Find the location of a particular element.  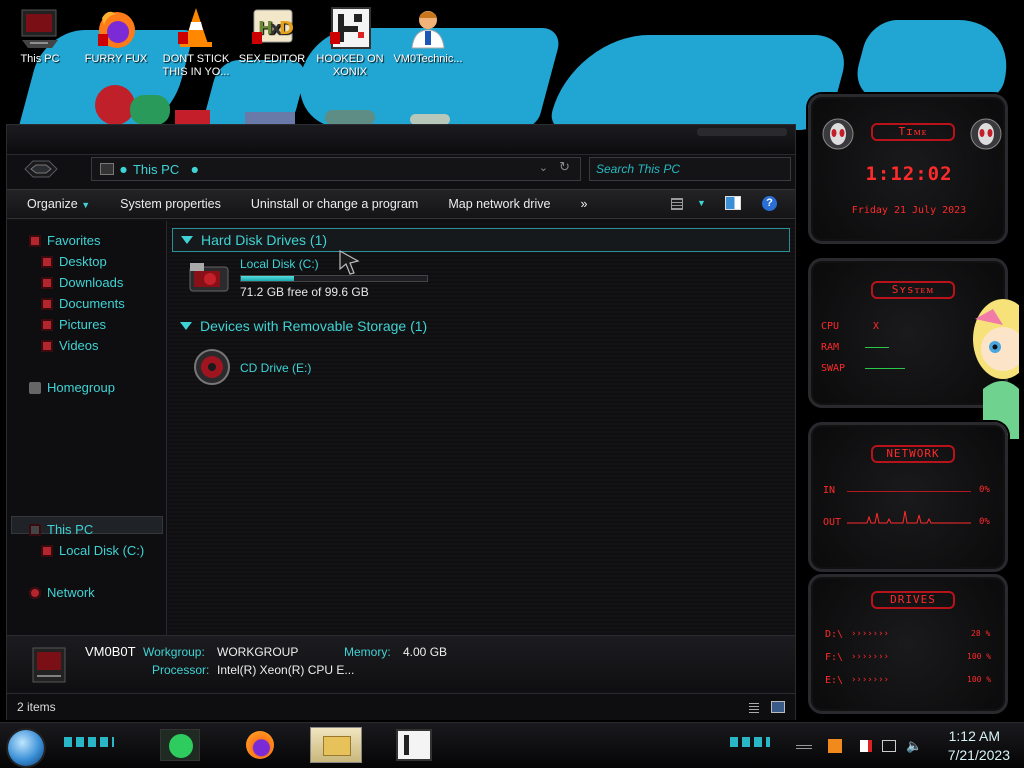

game-icon is located at coordinates (350, 28).